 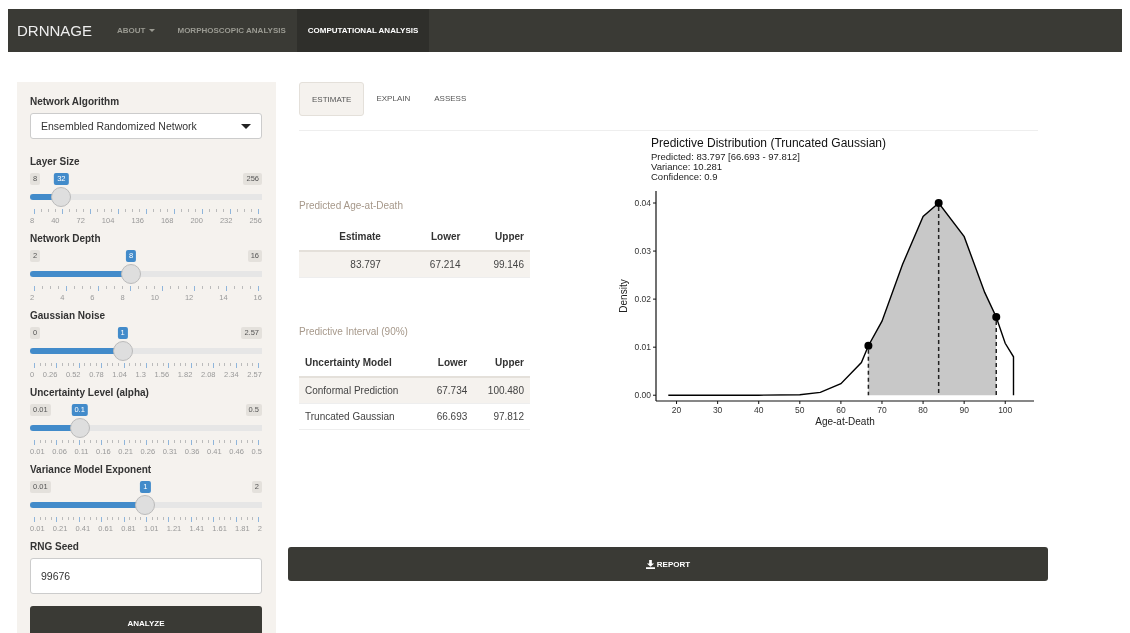 I want to click on tick-label: 90, so click(x=964, y=410).